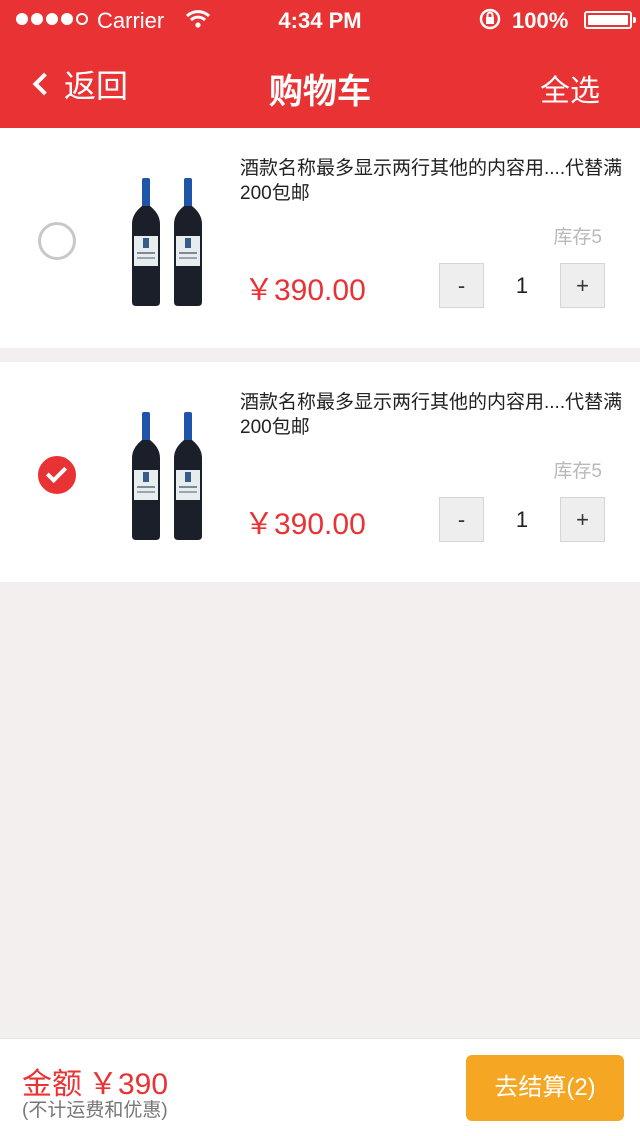 The image size is (640, 1136). Describe the element at coordinates (320, 1087) in the screenshot. I see `cart-footer: 金额 ￥390 (不计运费和优惠) 去结算(2)` at that location.